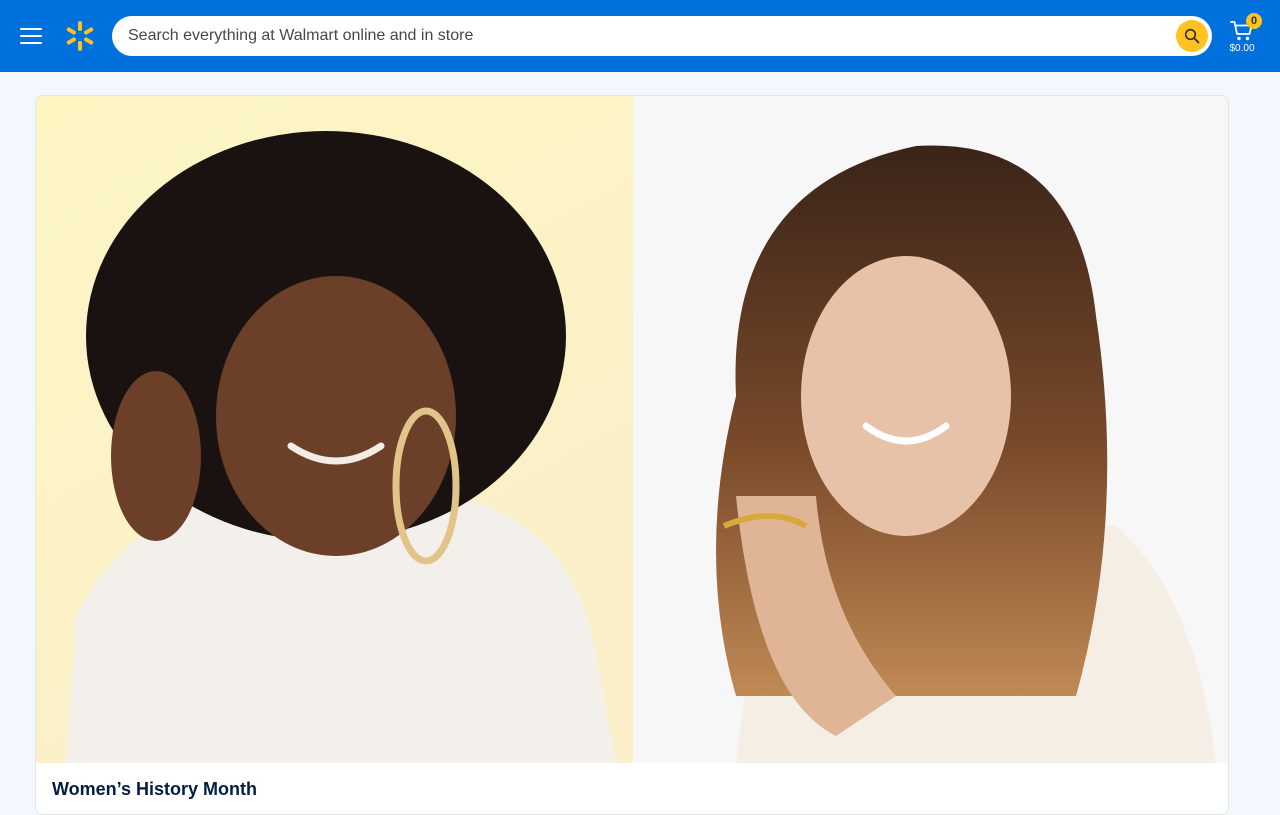 The image size is (1280, 815). I want to click on cart-count-badge: 0, so click(1254, 21).